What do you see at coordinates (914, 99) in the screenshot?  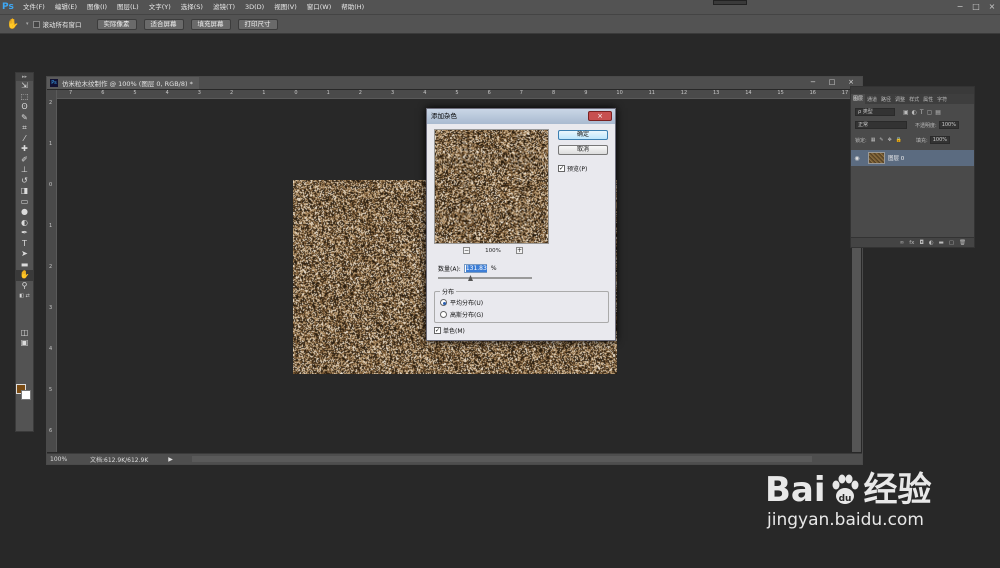 I see `tab-styles: 样式` at bounding box center [914, 99].